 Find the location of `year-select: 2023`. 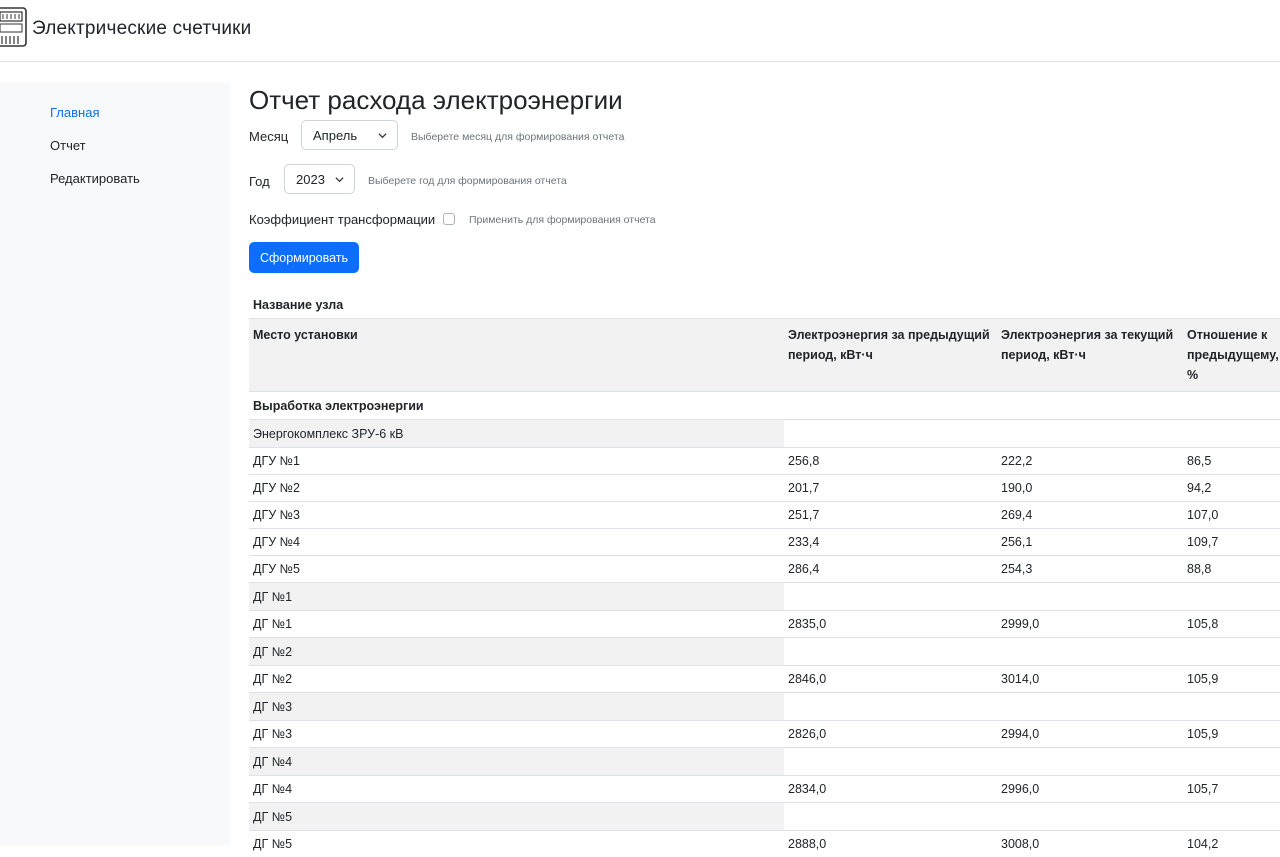

year-select: 2023 is located at coordinates (319, 179).